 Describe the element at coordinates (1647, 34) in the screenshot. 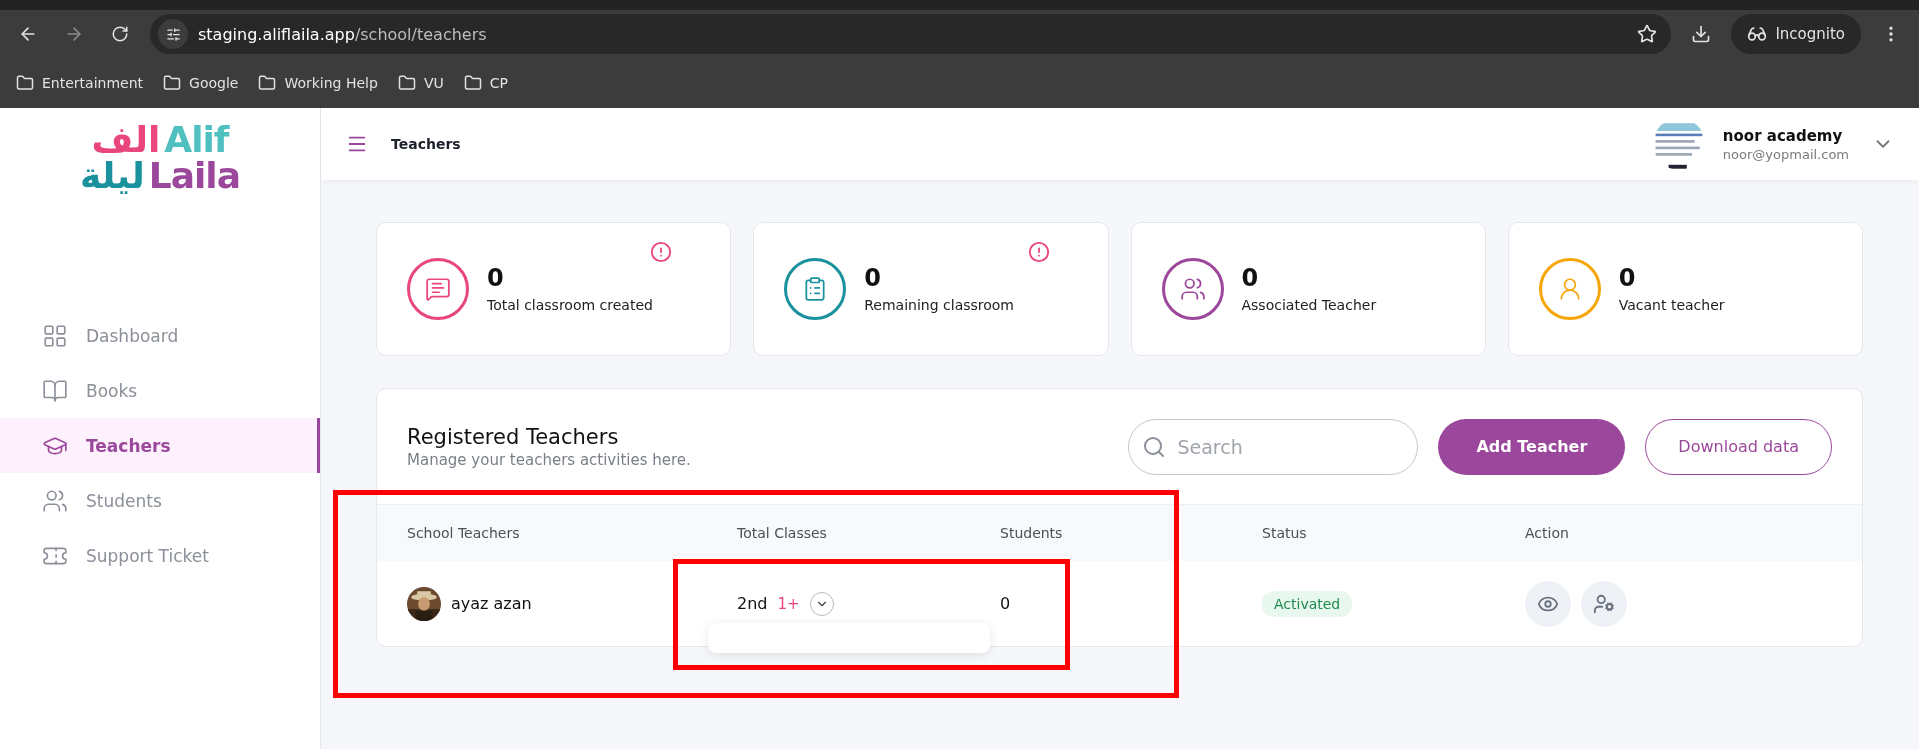

I see `star-icon` at that location.